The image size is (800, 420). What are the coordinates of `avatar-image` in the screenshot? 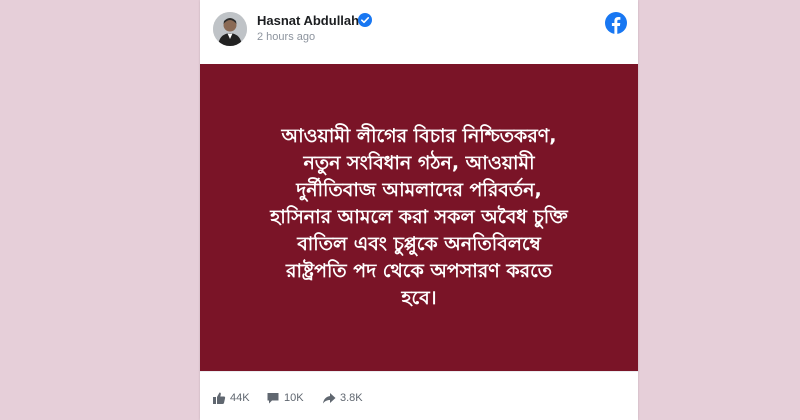 It's located at (230, 29).